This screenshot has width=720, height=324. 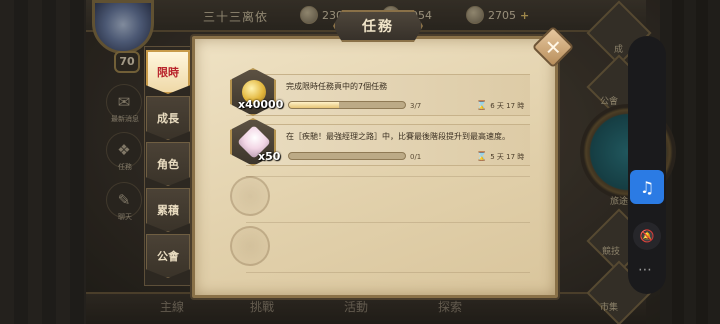 What do you see at coordinates (269, 156) in the screenshot?
I see `reward-quantity: x50` at bounding box center [269, 156].